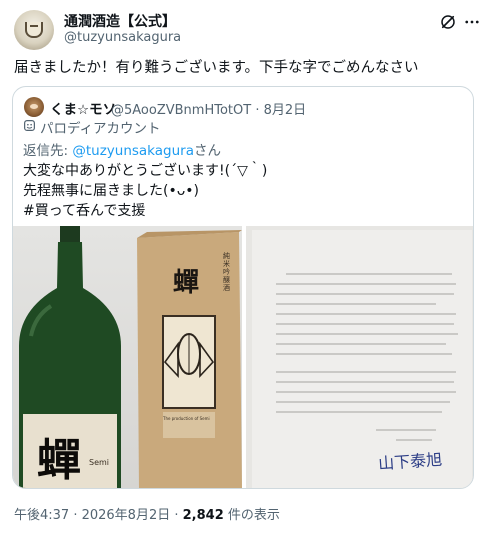 This screenshot has height=535, width=486. What do you see at coordinates (145, 171) in the screenshot?
I see `quoted-text-line-1: 大変な中ありがとうございます!(´▽｀)` at bounding box center [145, 171].